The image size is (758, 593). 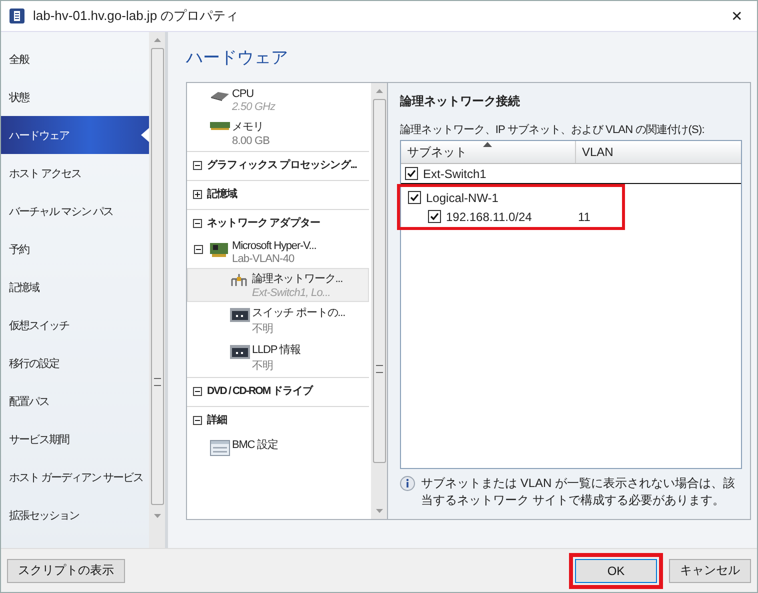 What do you see at coordinates (75, 135) in the screenshot?
I see `sidebar-item: ハードウェア` at bounding box center [75, 135].